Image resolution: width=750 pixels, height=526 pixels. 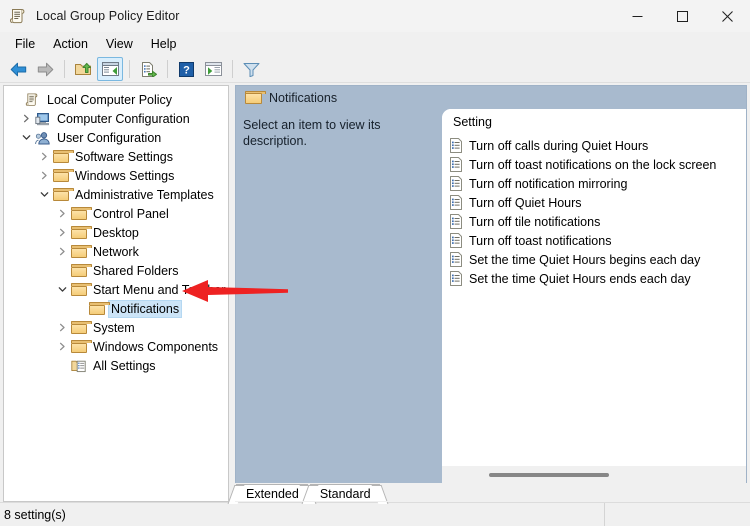 I want to click on maximize-icon, so click(x=682, y=16).